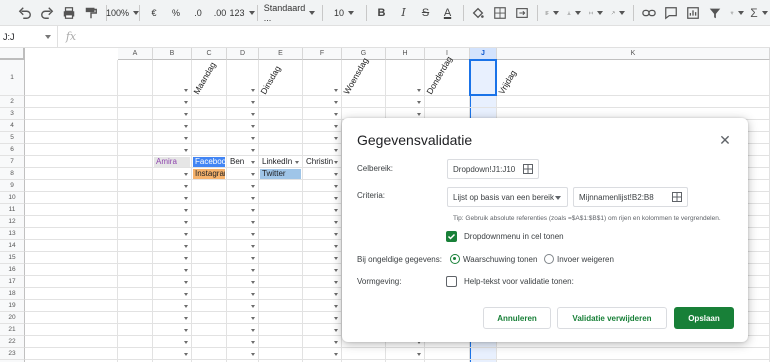 The width and height of the screenshot is (770, 362). Describe the element at coordinates (69, 13) in the screenshot. I see `print-icon` at that location.